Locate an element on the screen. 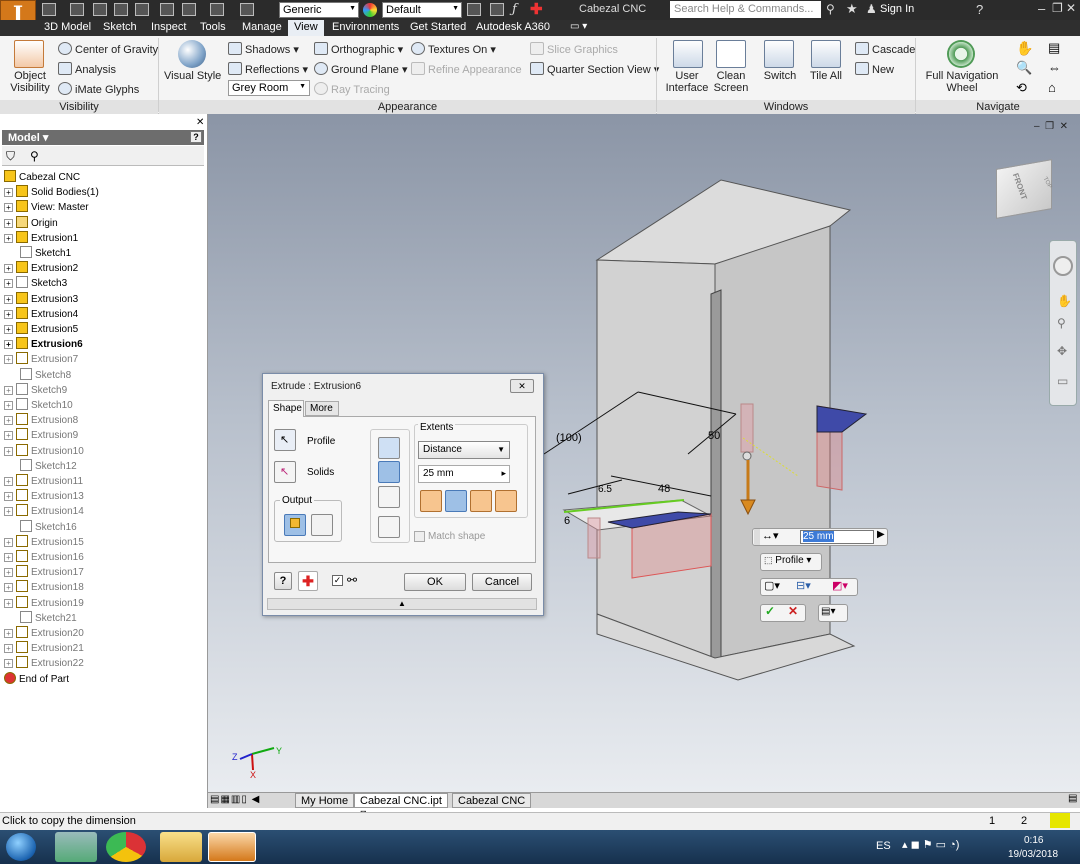 The width and height of the screenshot is (1080, 864). pan-icon: ✋ is located at coordinates (1024, 48).